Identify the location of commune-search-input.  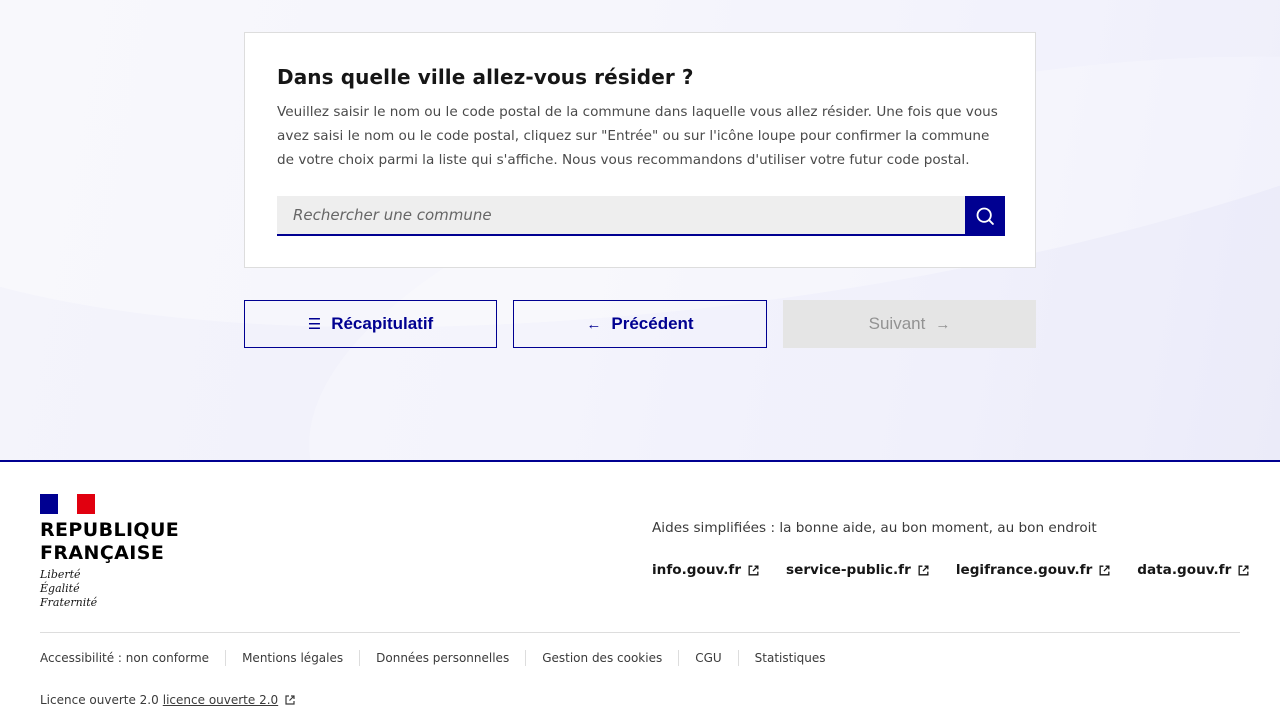
(621, 216).